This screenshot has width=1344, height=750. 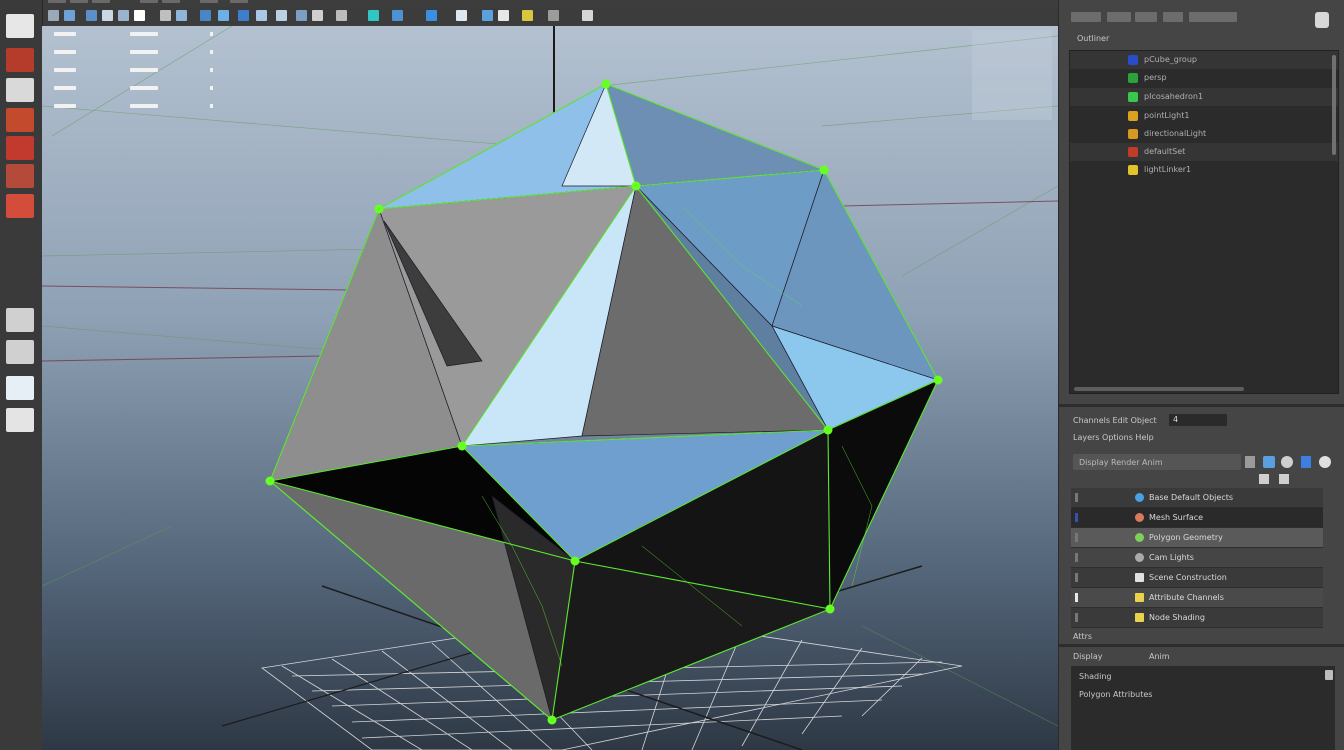 What do you see at coordinates (1197, 598) in the screenshot?
I see `layer-row: Attribute Channels` at bounding box center [1197, 598].